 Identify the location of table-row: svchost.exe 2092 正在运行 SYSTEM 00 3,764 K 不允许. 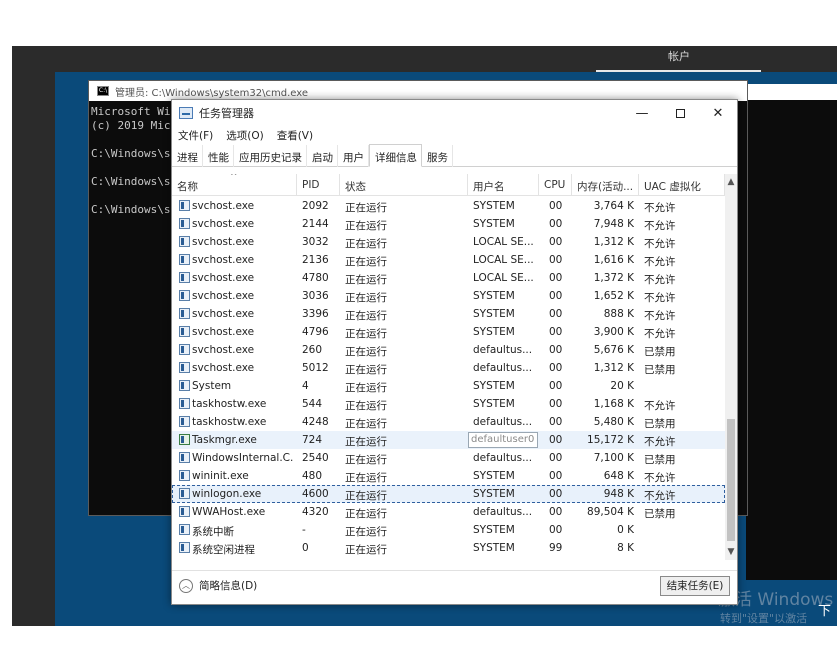
(448, 206).